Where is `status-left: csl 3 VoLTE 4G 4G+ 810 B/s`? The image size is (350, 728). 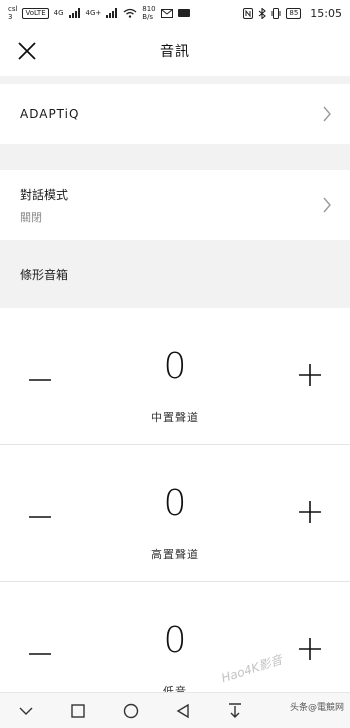 status-left: csl 3 VoLTE 4G 4G+ 810 B/s is located at coordinates (99, 13).